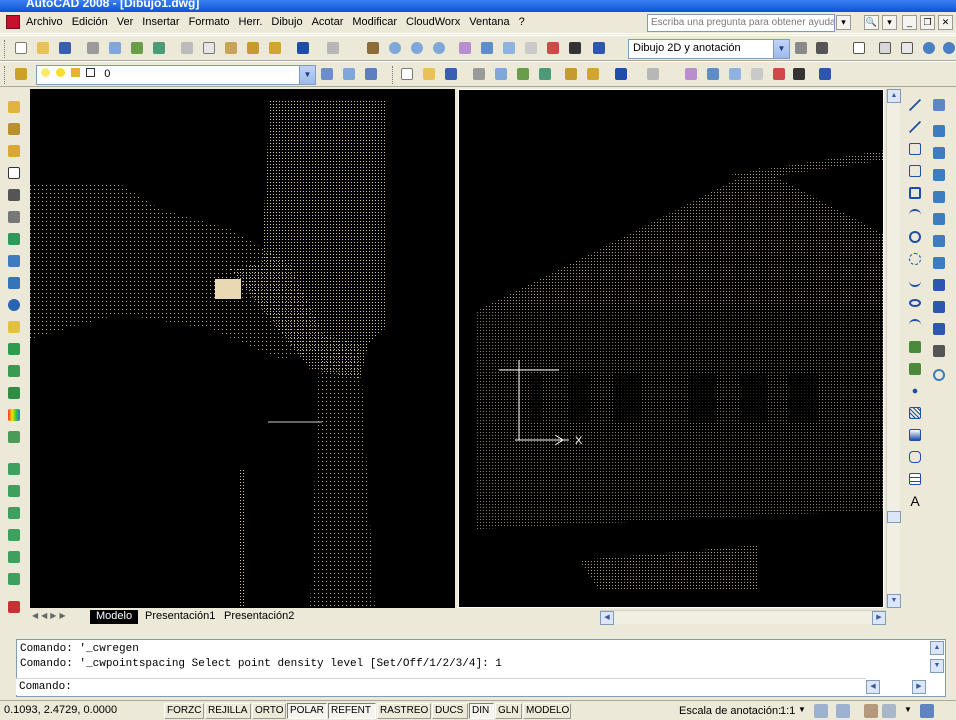 The image size is (956, 720). Describe the element at coordinates (14, 283) in the screenshot. I see `cloudworx-steel-icon` at that location.